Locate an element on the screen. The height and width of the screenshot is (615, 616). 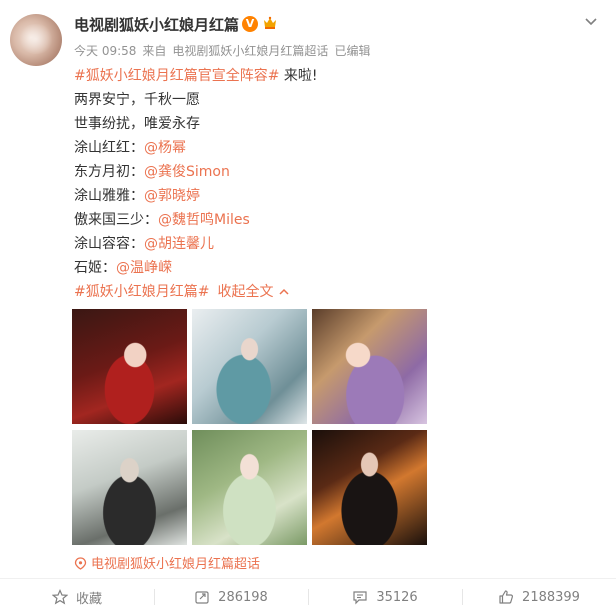
post-text: 来啦! is located at coordinates (298, 76).